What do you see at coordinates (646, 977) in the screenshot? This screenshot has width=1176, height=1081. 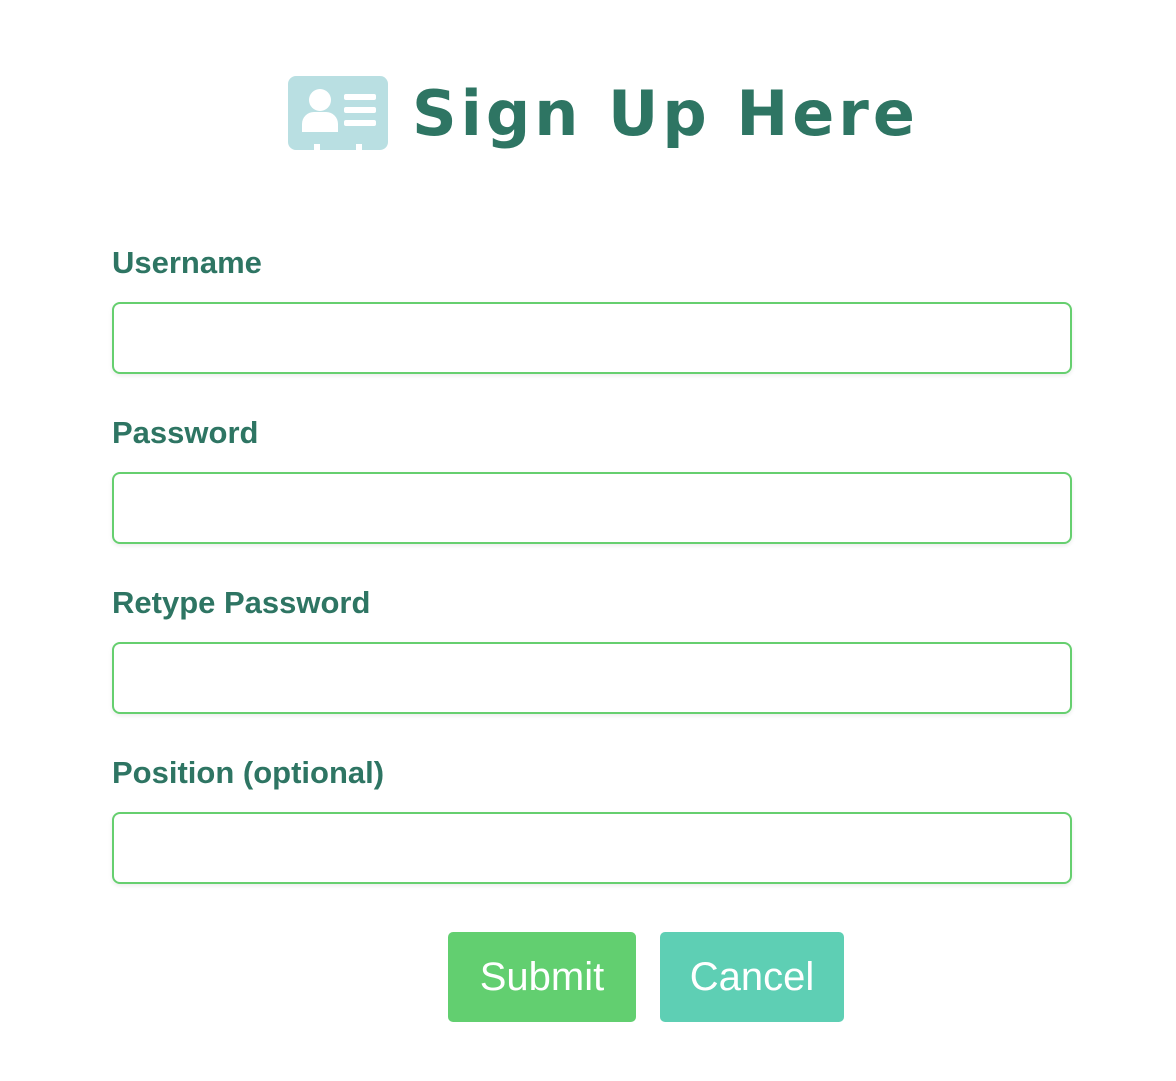 I see `form-actions: Submit Cancel` at bounding box center [646, 977].